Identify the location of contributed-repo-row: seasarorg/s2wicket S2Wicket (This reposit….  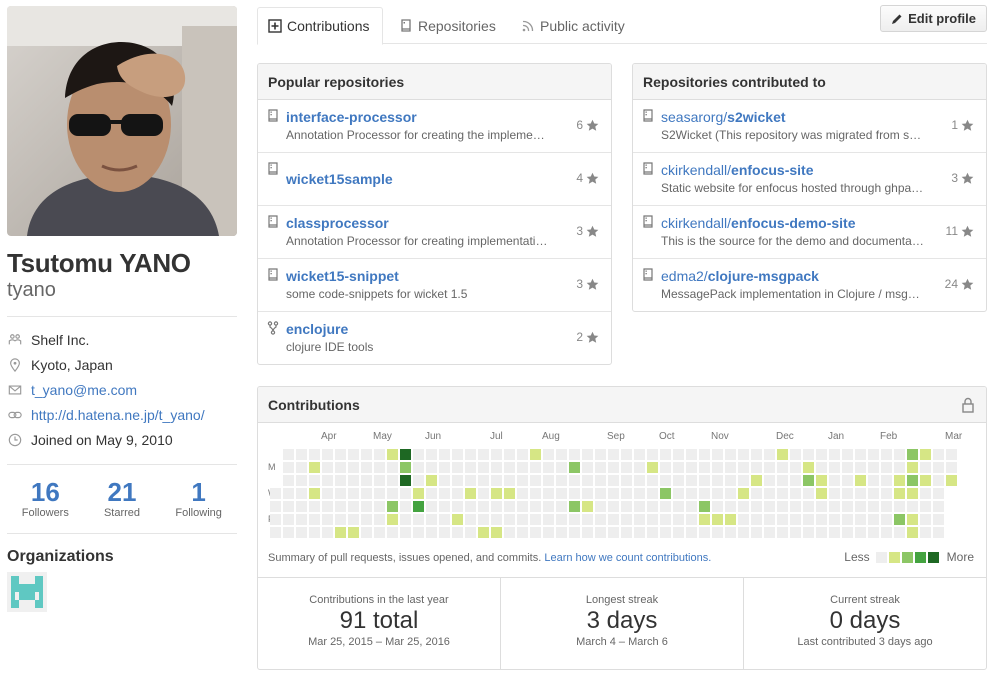
(809, 126).